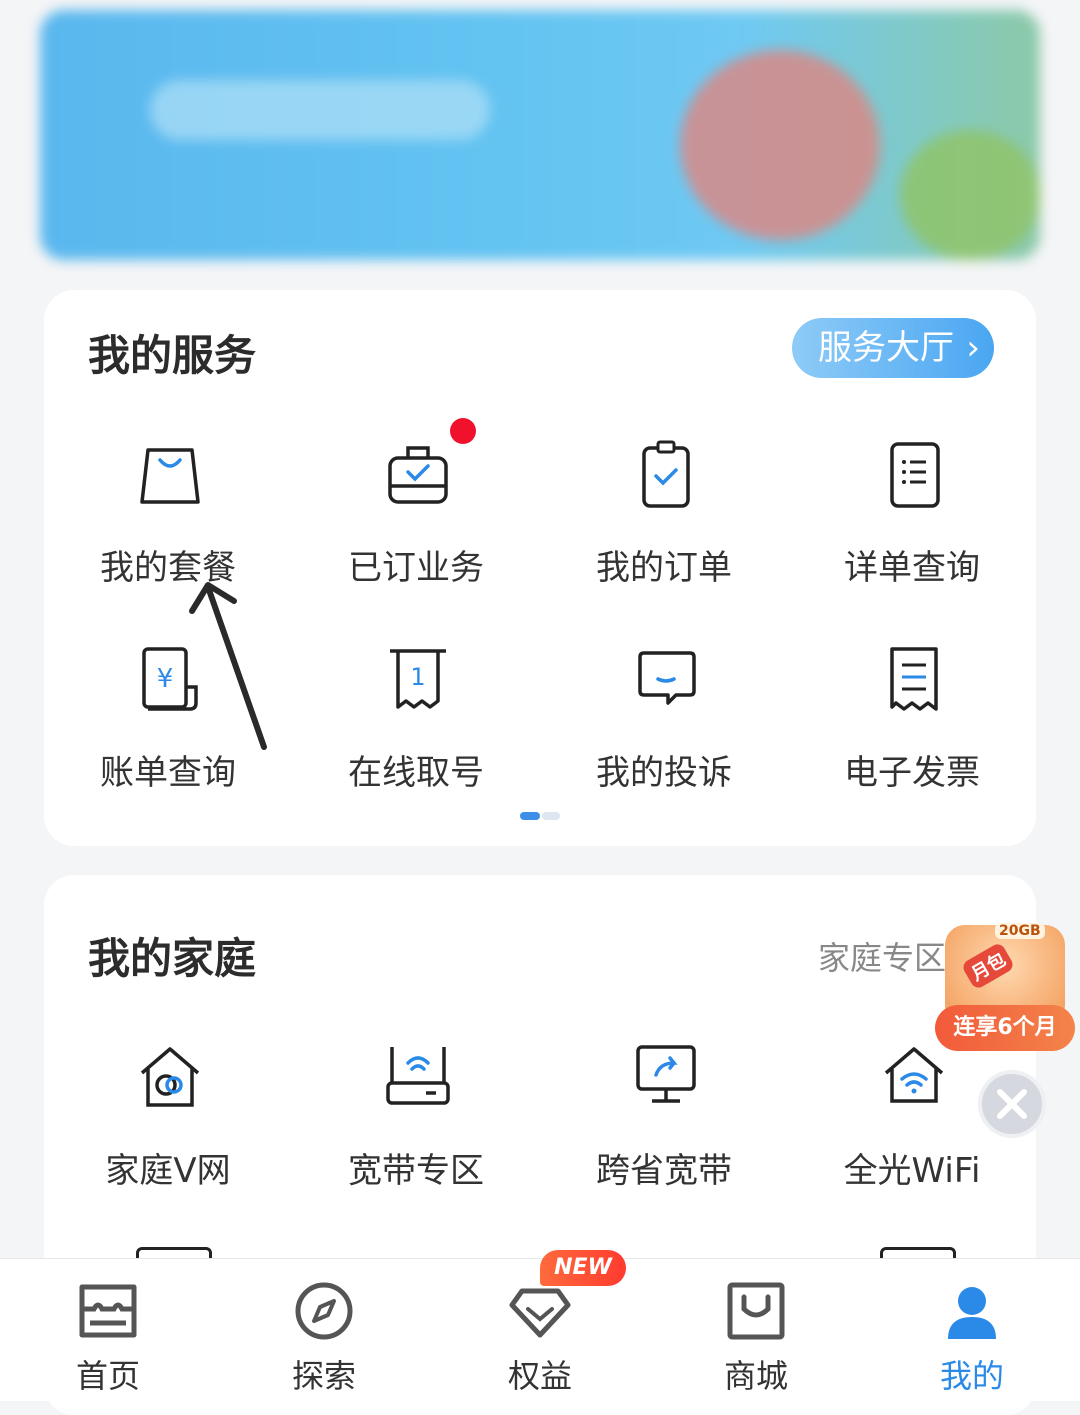 The height and width of the screenshot is (1415, 1080). Describe the element at coordinates (971, 1376) in the screenshot. I see `tab-label: 我的` at that location.